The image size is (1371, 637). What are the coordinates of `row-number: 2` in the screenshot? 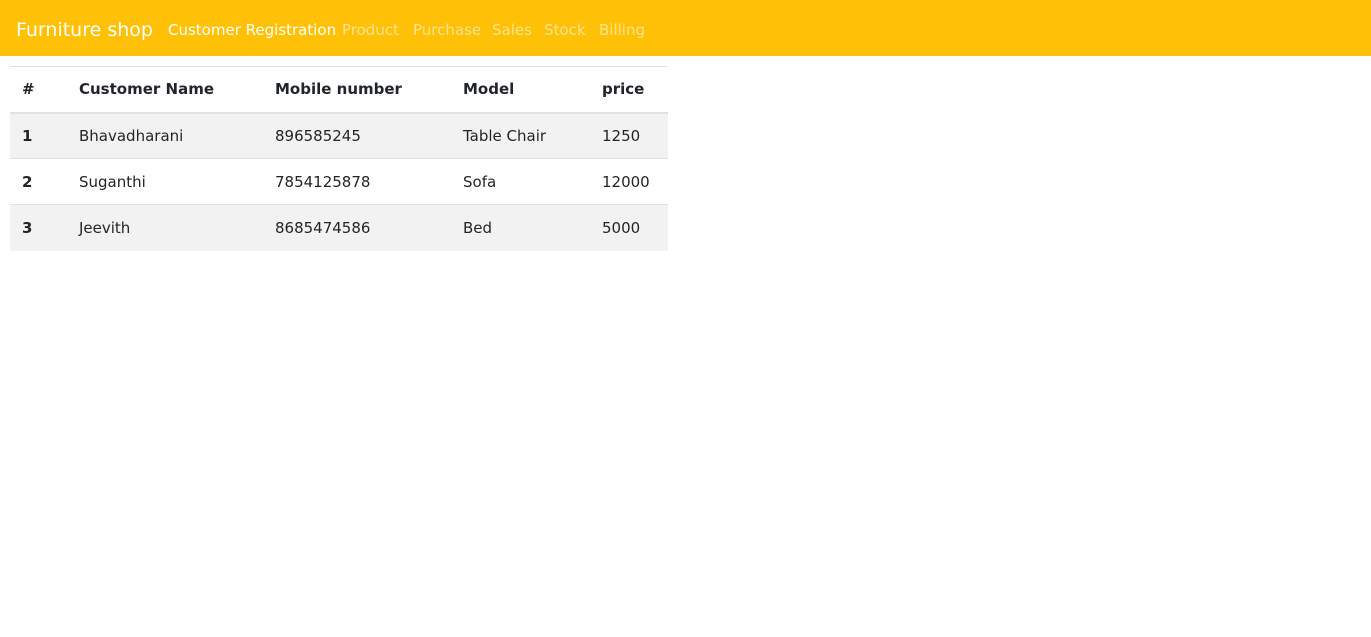 It's located at (27, 181).